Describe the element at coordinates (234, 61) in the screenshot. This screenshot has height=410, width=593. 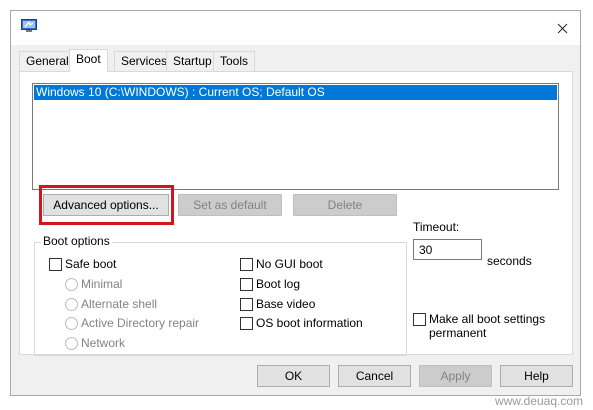
I see `tab-tools: Tools` at that location.